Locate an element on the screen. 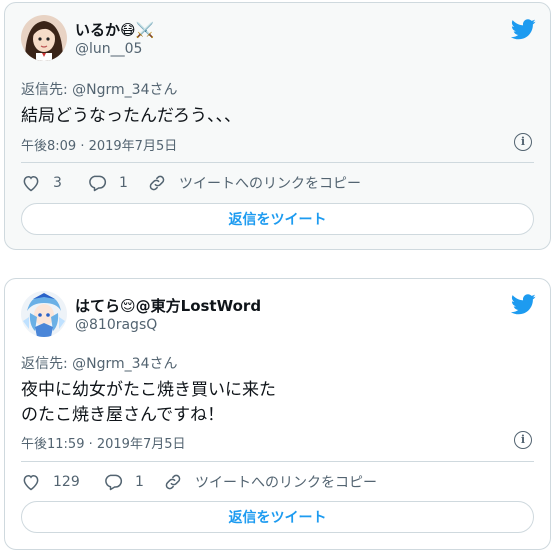 This screenshot has width=556, height=552. like-action: 3 is located at coordinates (41, 183).